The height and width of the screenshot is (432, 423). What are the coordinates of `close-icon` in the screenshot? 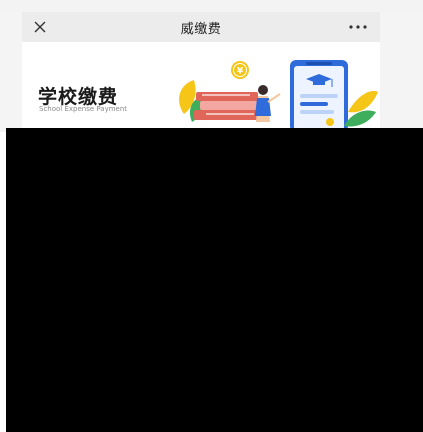 It's located at (40, 27).